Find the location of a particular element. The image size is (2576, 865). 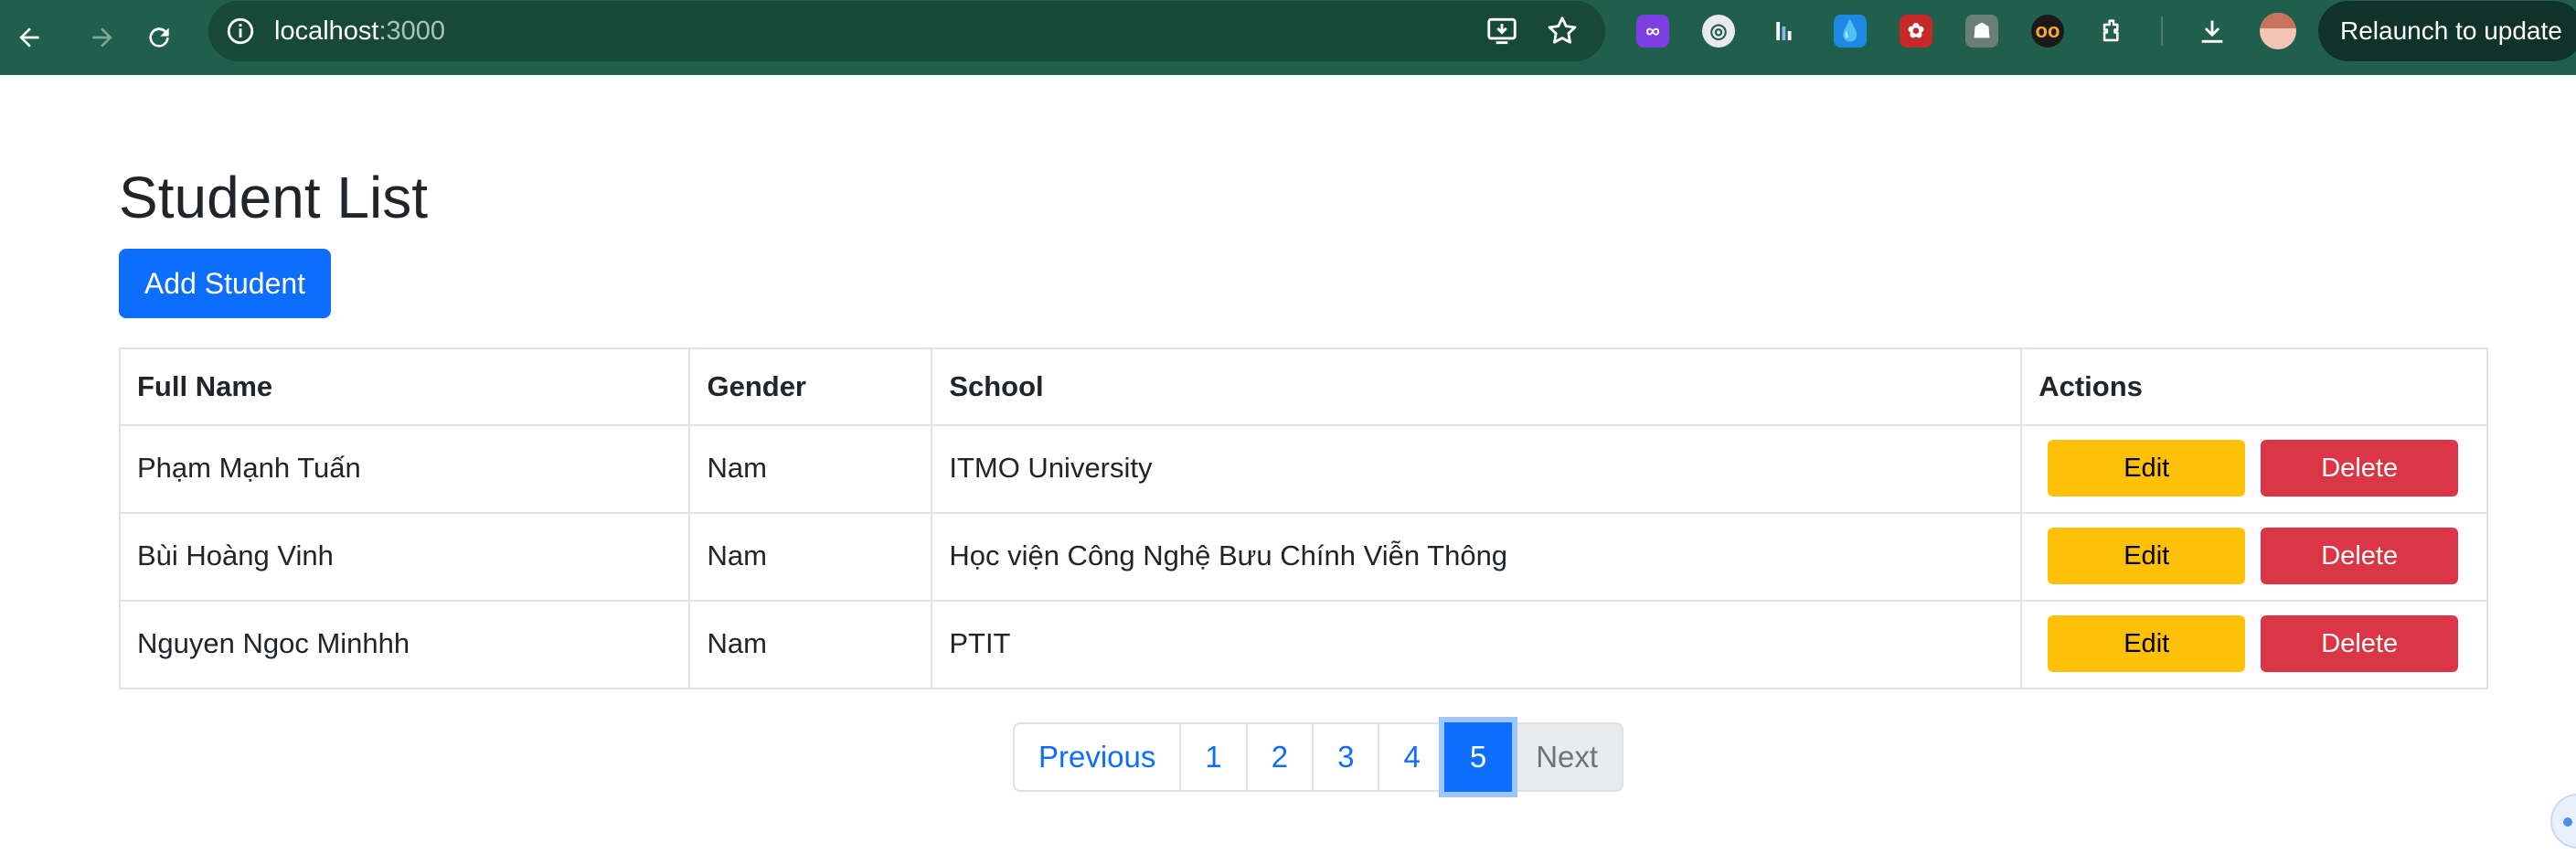

relaunch-button: Relaunch to update is located at coordinates (2447, 31).